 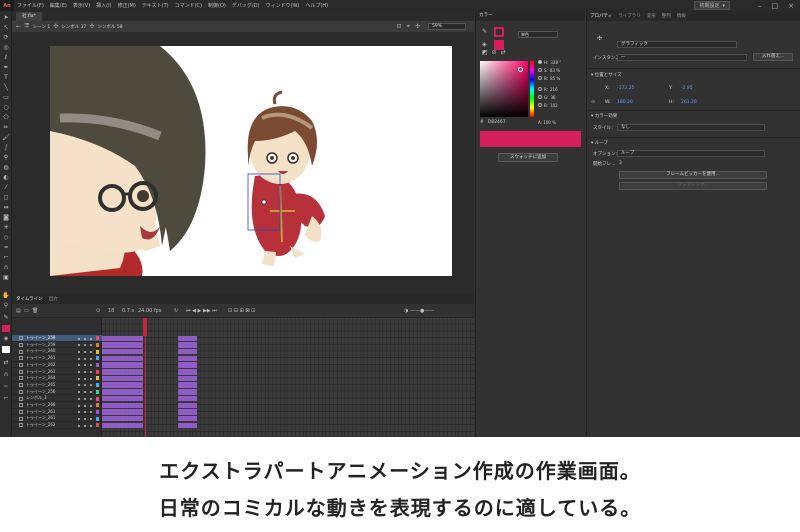 I want to click on fill-type-select: 単色, so click(x=538, y=34).